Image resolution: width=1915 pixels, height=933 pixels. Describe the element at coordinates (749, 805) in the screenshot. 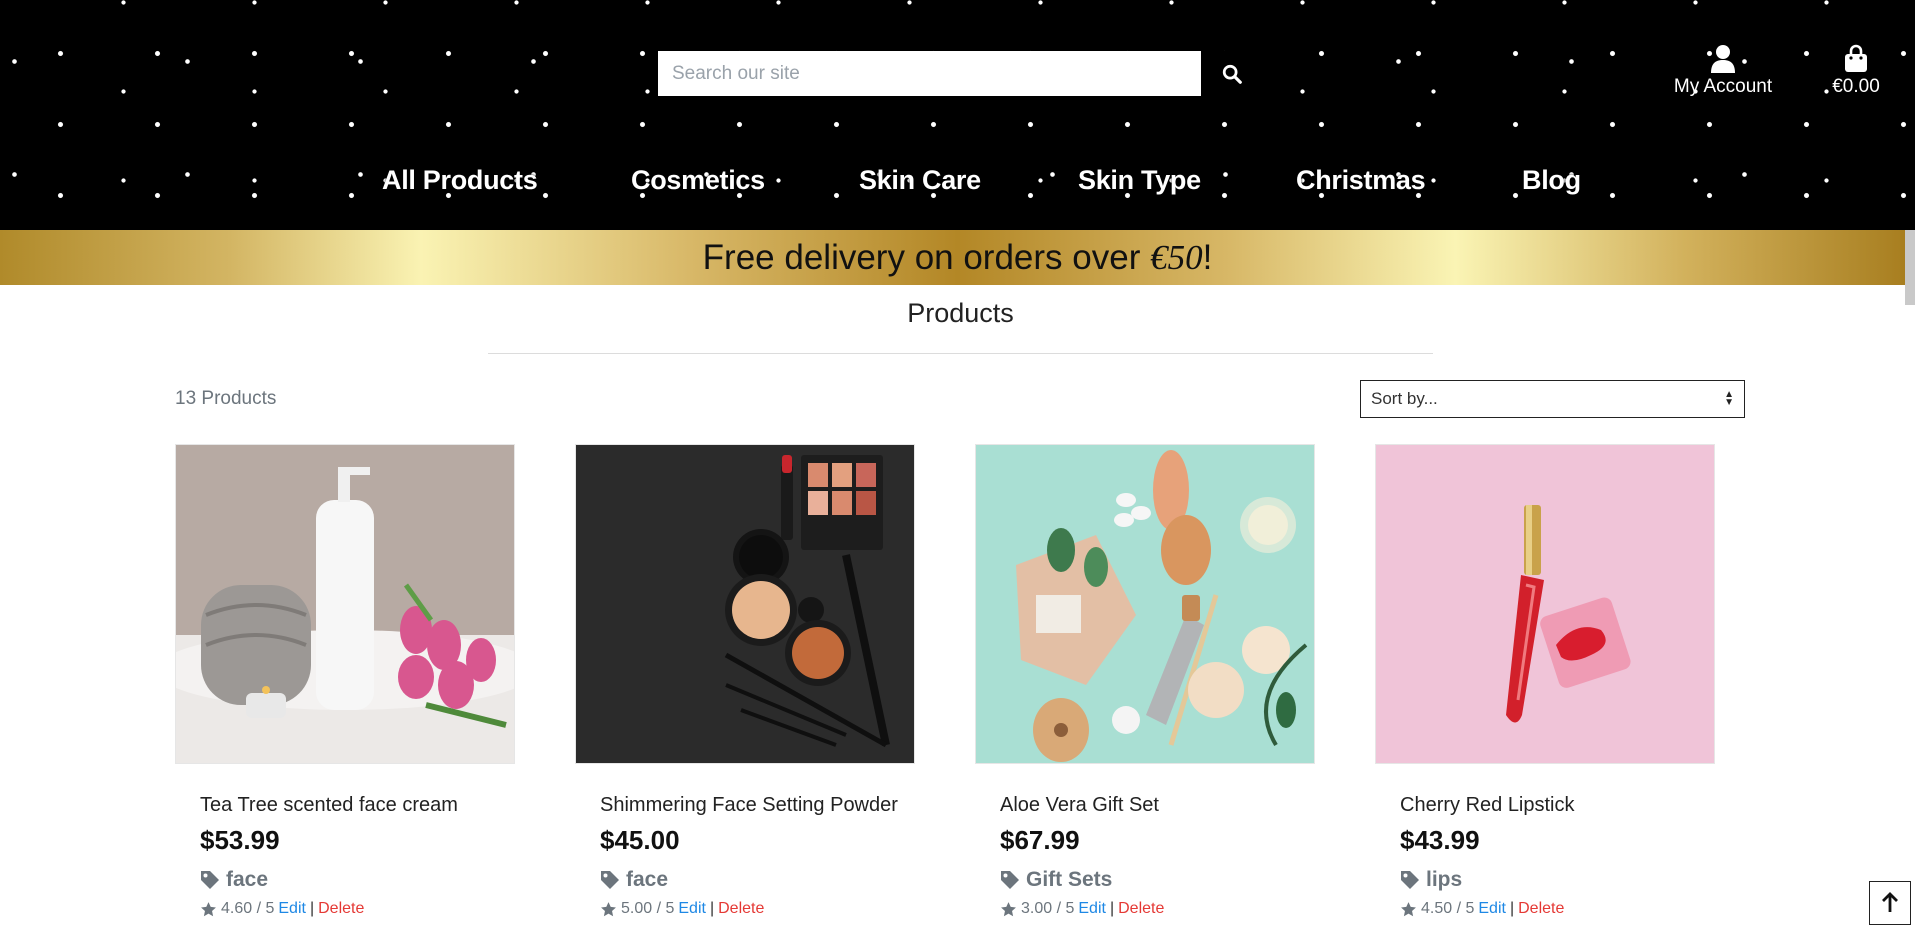

I see `product-name: Shimmering Face Setting Powder` at that location.